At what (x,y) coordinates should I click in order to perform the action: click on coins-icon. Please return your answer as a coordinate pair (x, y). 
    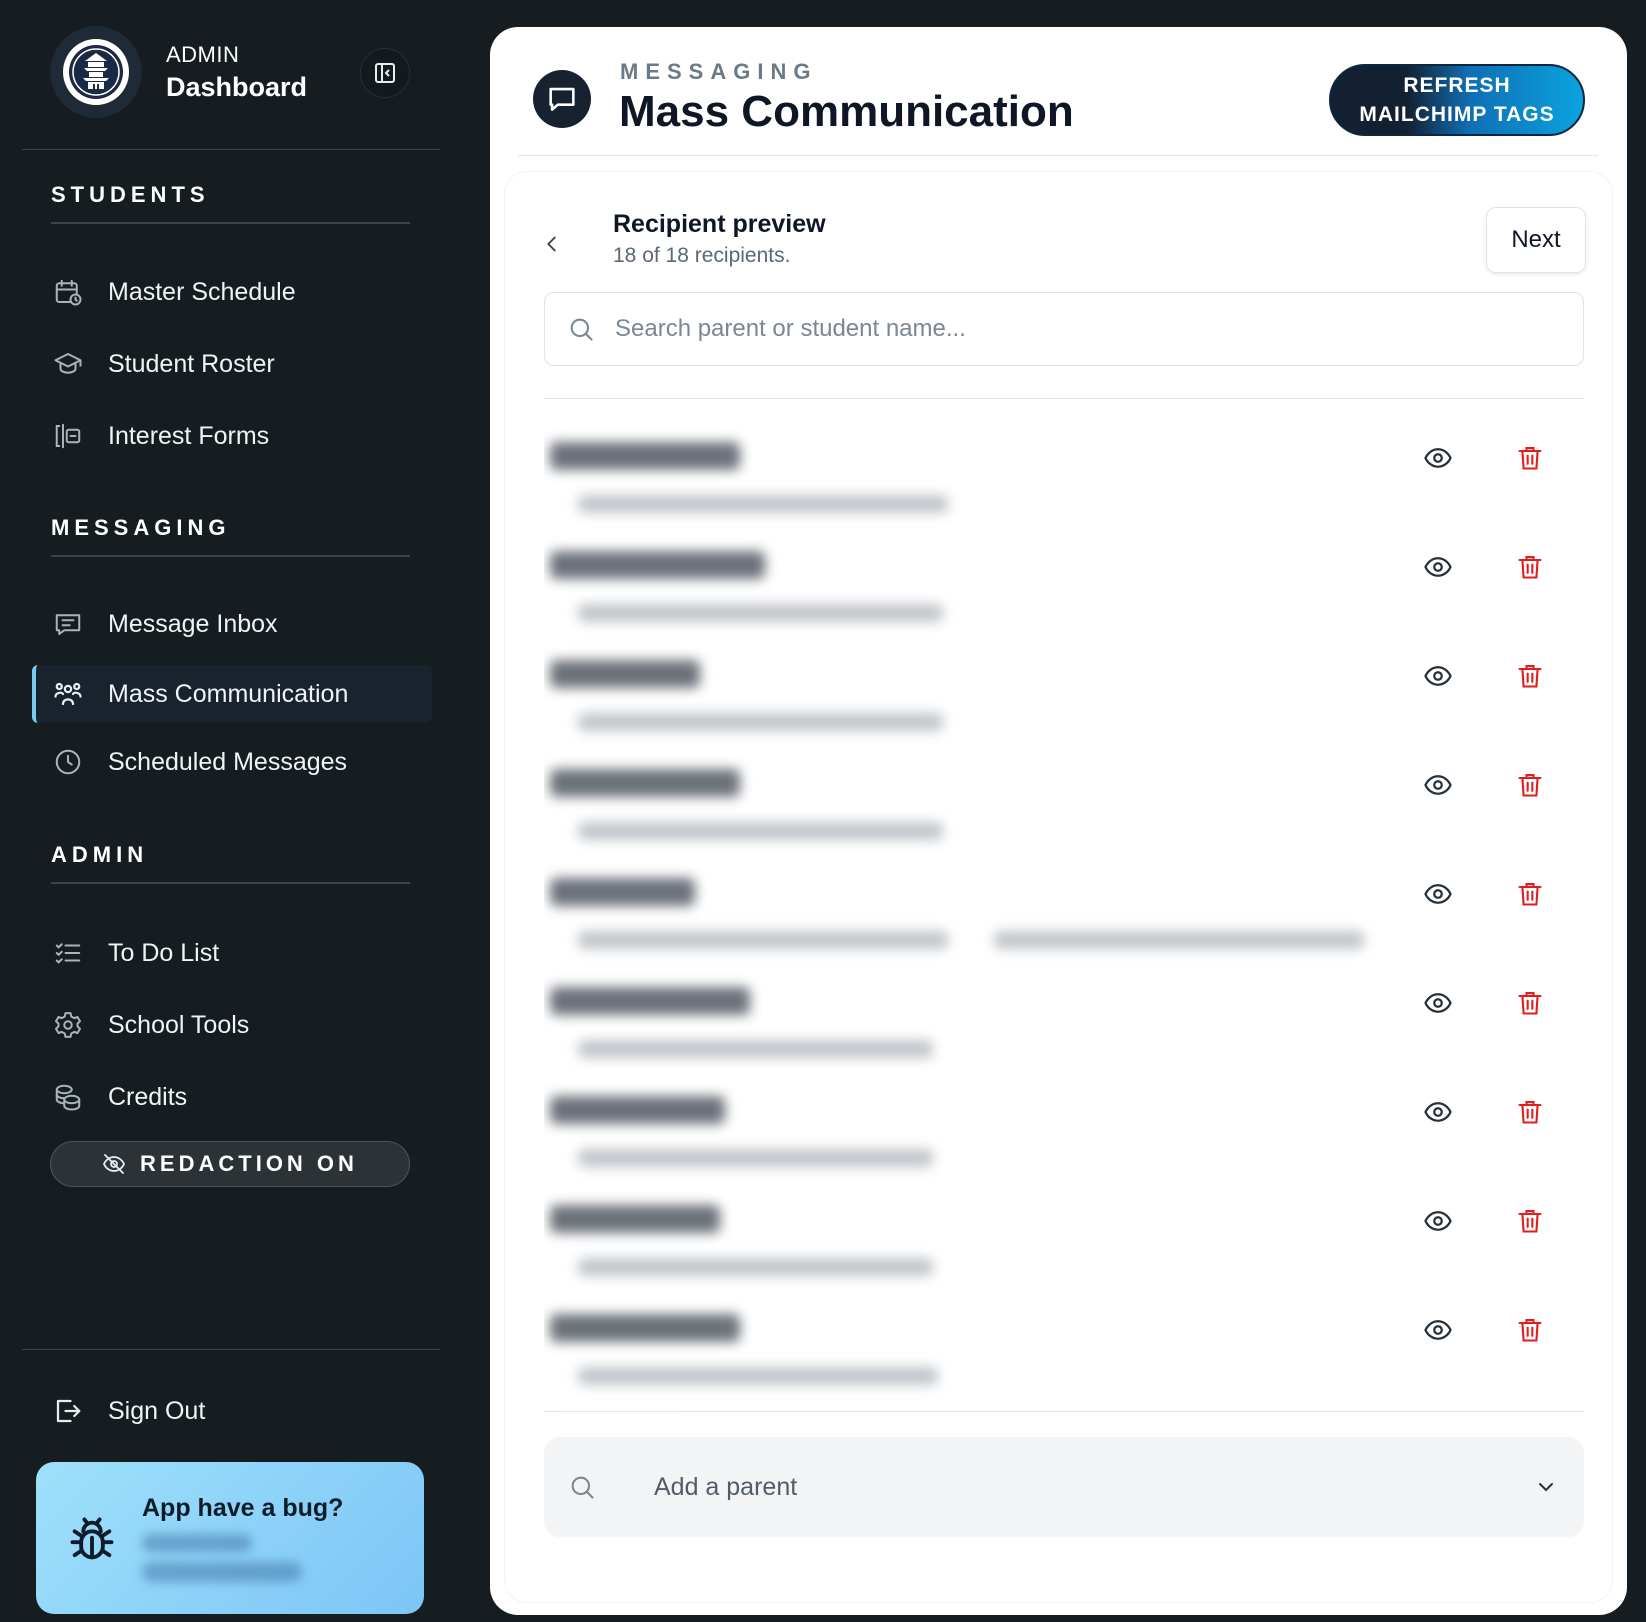
    Looking at the image, I should click on (68, 1097).